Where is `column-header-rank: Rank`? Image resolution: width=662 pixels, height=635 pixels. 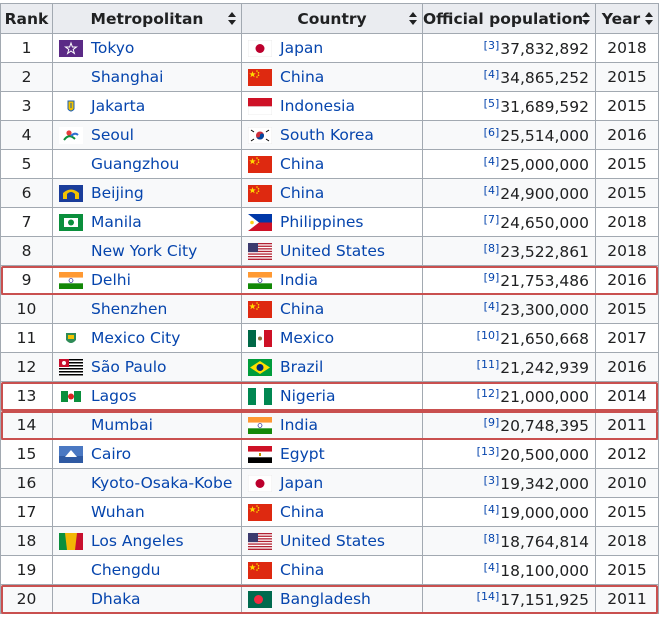
column-header-rank: Rank is located at coordinates (26, 18).